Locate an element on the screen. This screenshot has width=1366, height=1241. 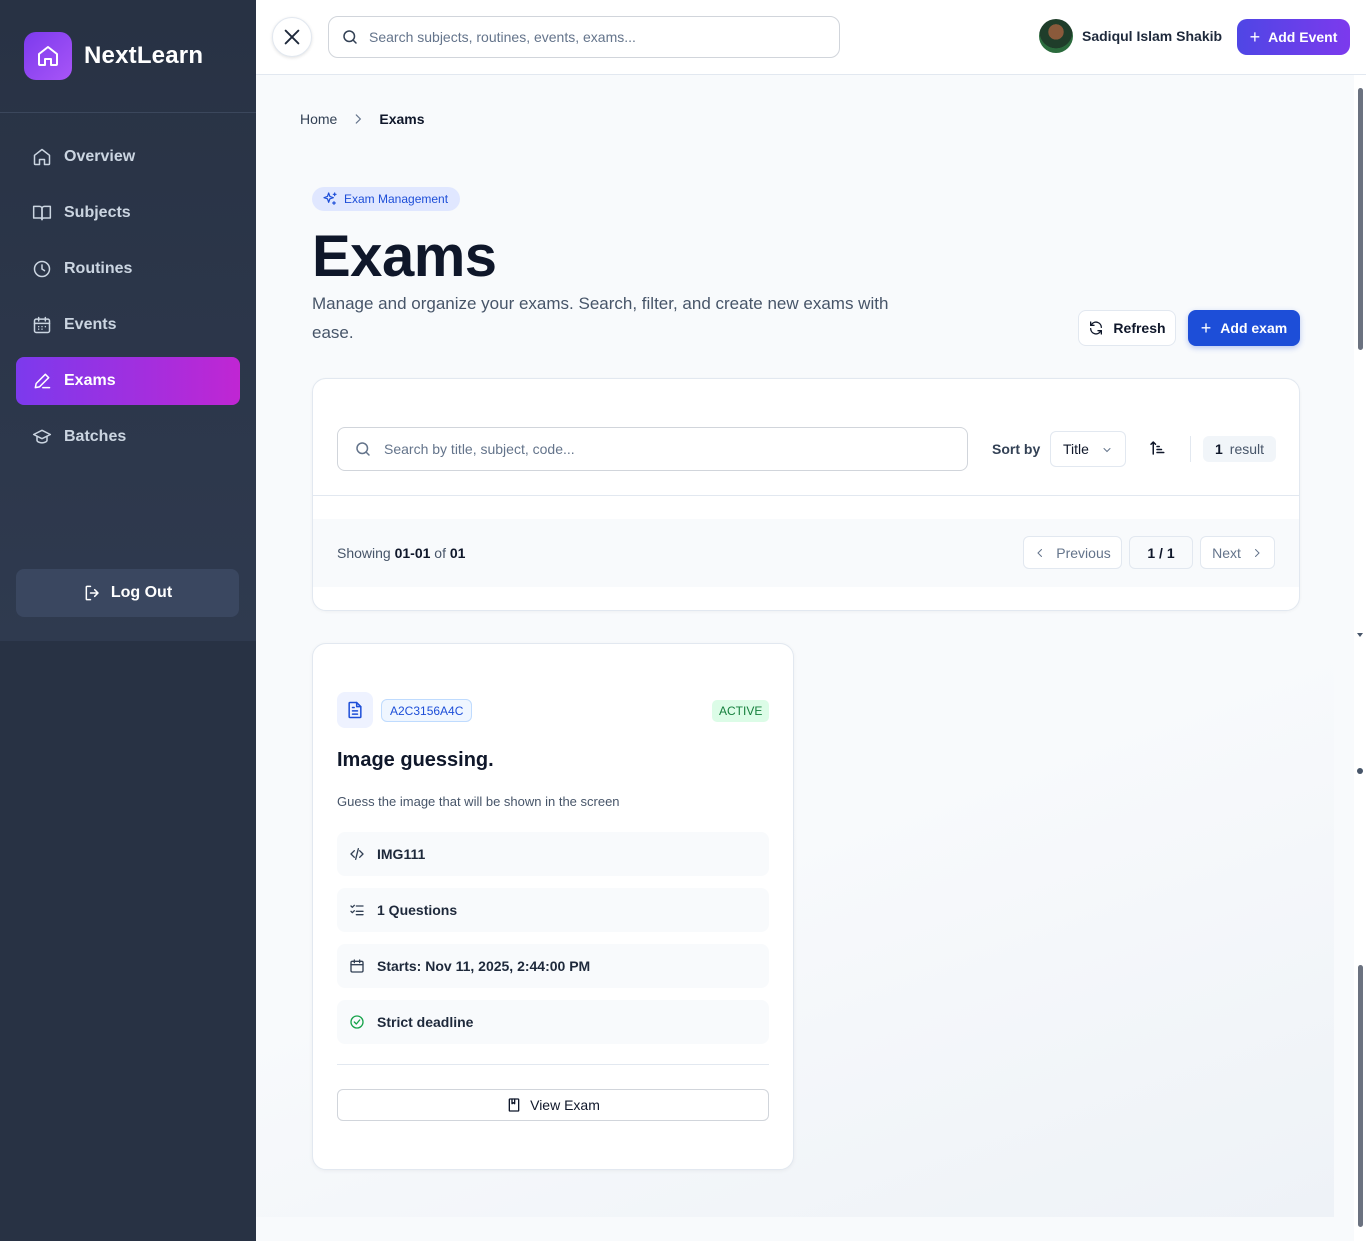
sparkles-icon is located at coordinates (330, 199).